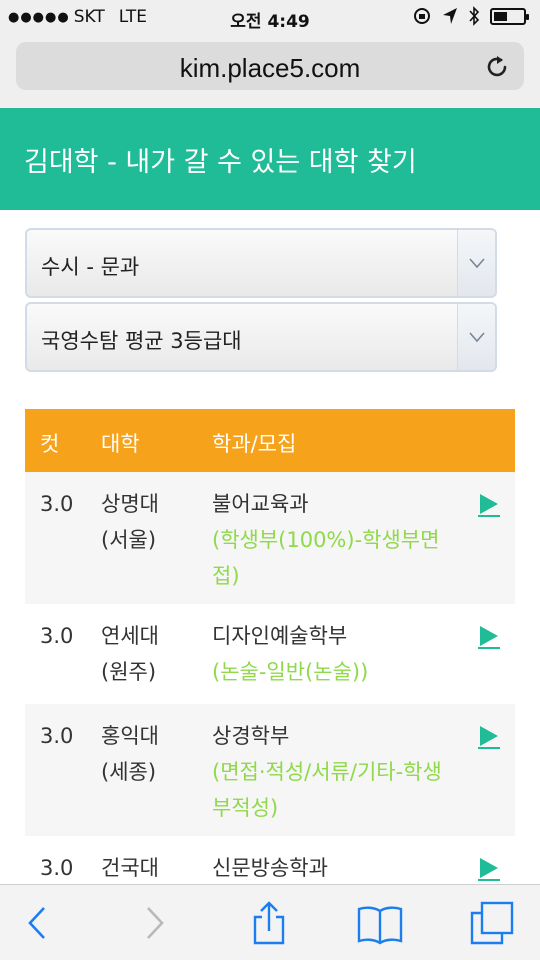  I want to click on row-department: 상경학부 (면접·적성/서류/기타-학생부적성), so click(332, 772).